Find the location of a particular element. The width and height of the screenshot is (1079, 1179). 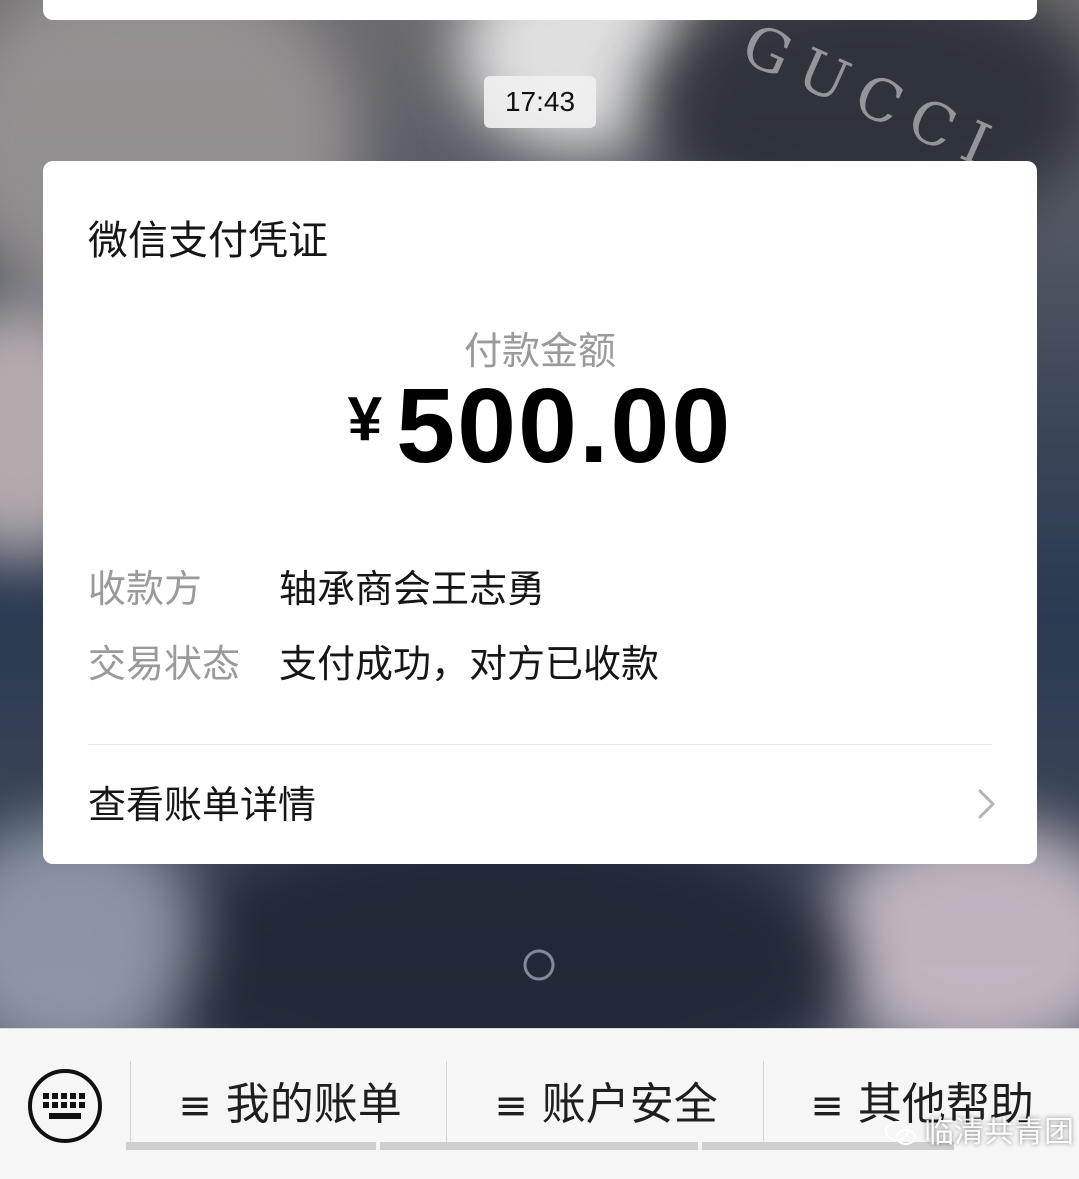

payee-label: 收款方 is located at coordinates (145, 589).